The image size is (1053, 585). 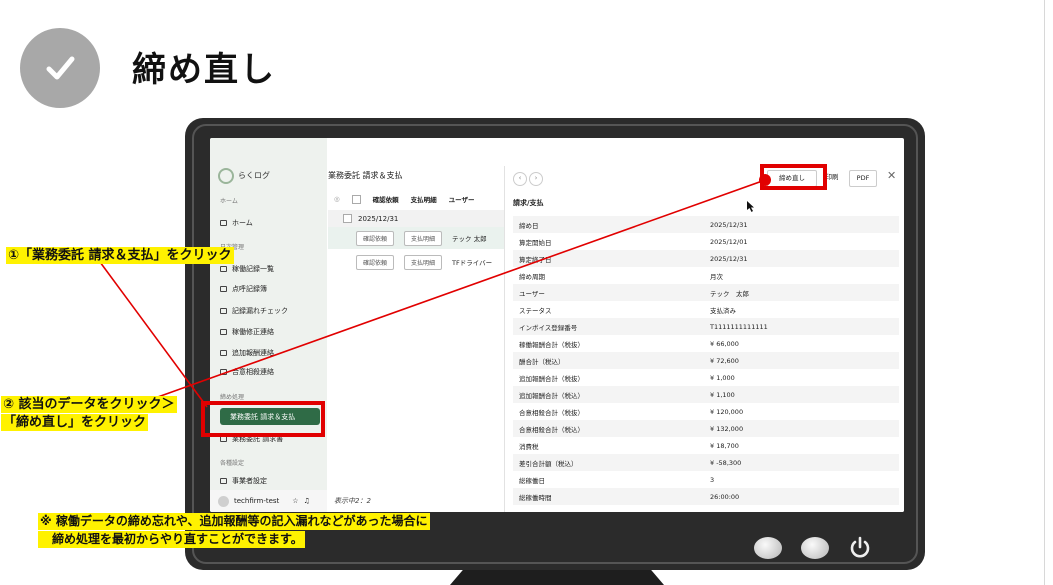 What do you see at coordinates (171, 539) in the screenshot?
I see `note-line2: 締め処理を最初からやり直すことができます。` at bounding box center [171, 539].